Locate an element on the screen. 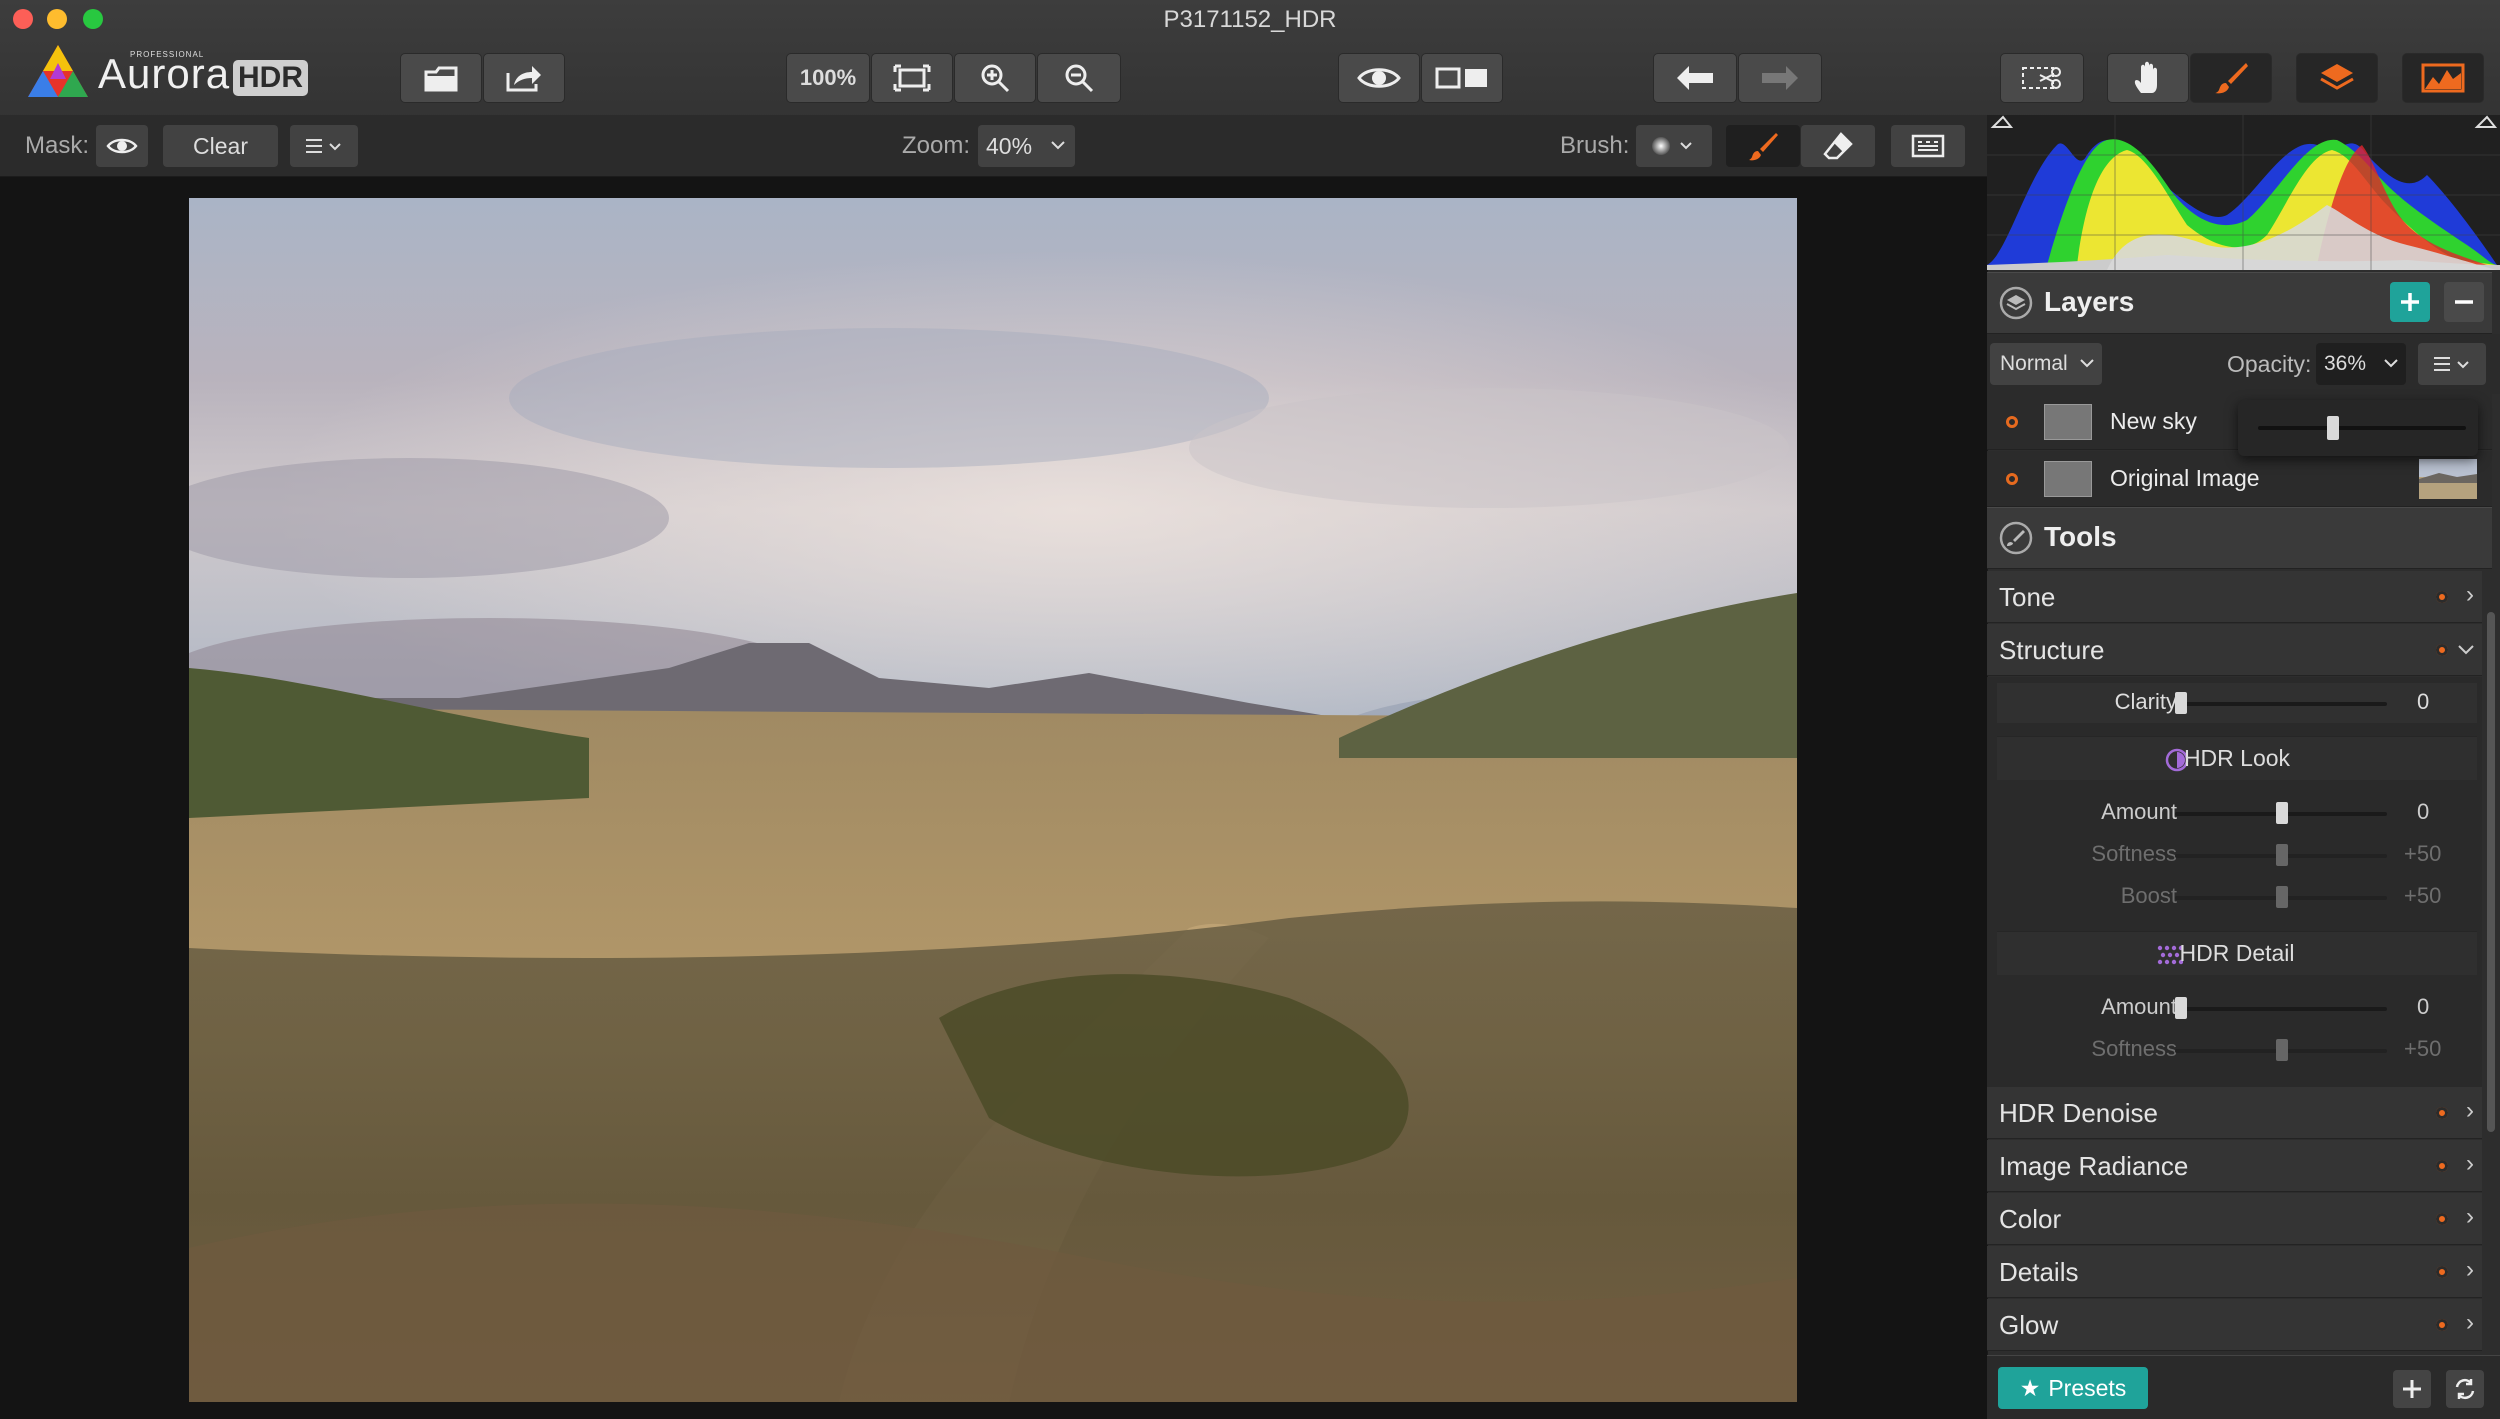  hand-tool-button is located at coordinates (2148, 78).